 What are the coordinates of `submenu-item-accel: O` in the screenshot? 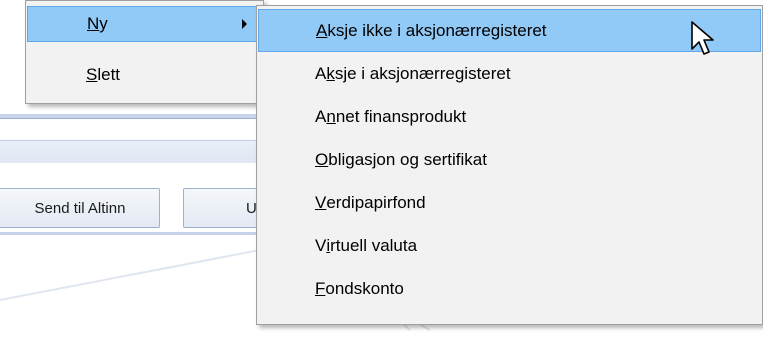 It's located at (322, 159).